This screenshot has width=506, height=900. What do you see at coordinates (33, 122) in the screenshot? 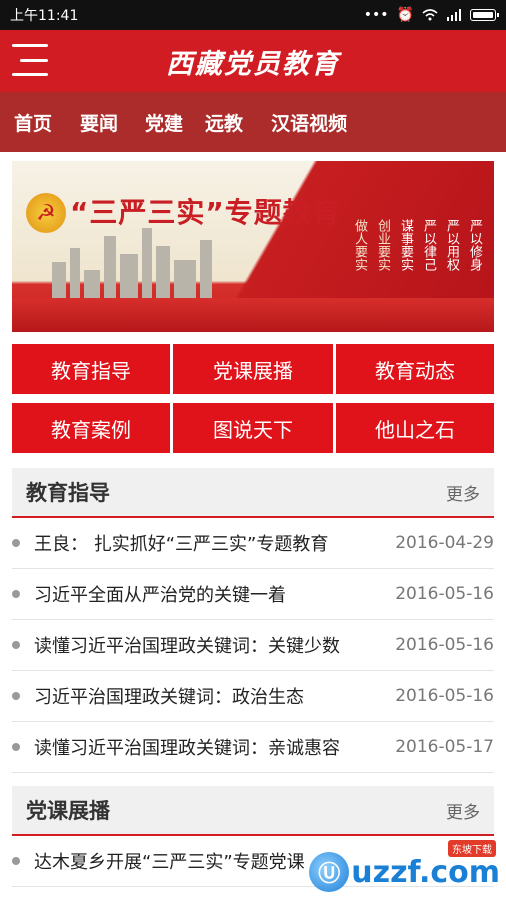
I see `nav-item-home: 首页` at bounding box center [33, 122].